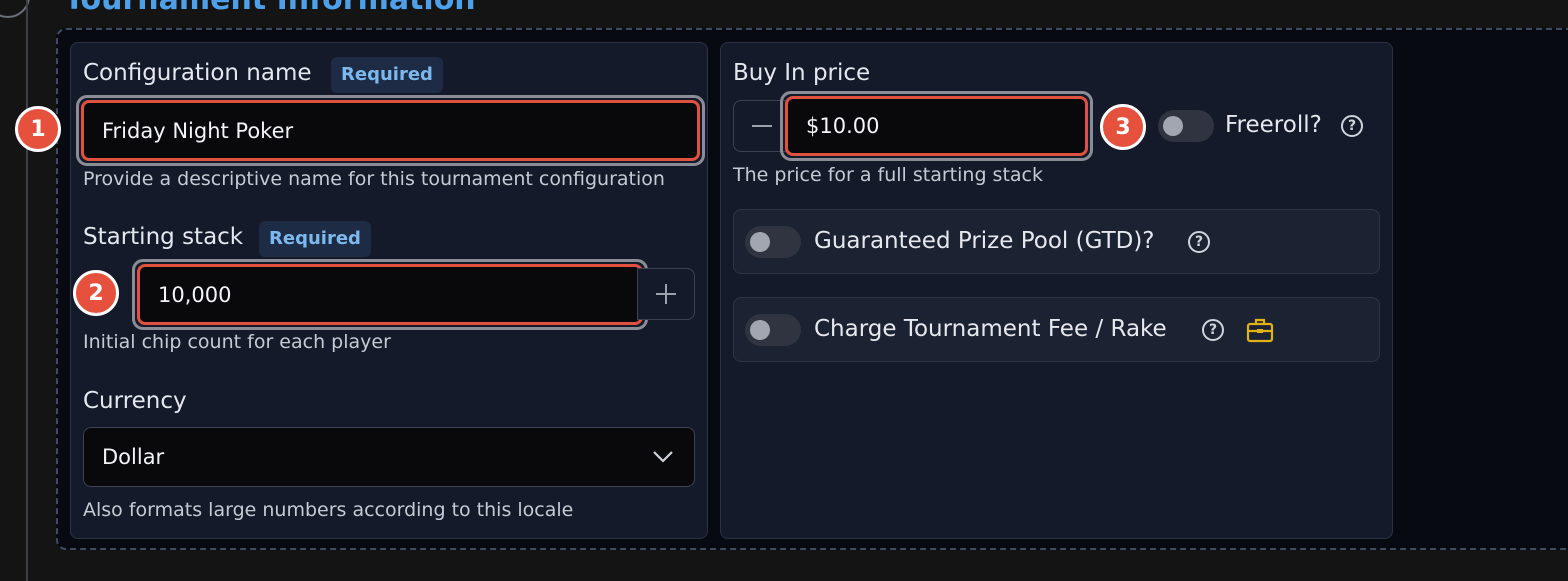 The width and height of the screenshot is (1568, 581). What do you see at coordinates (390, 130) in the screenshot?
I see `config-name-input: Friday Night Poker` at bounding box center [390, 130].